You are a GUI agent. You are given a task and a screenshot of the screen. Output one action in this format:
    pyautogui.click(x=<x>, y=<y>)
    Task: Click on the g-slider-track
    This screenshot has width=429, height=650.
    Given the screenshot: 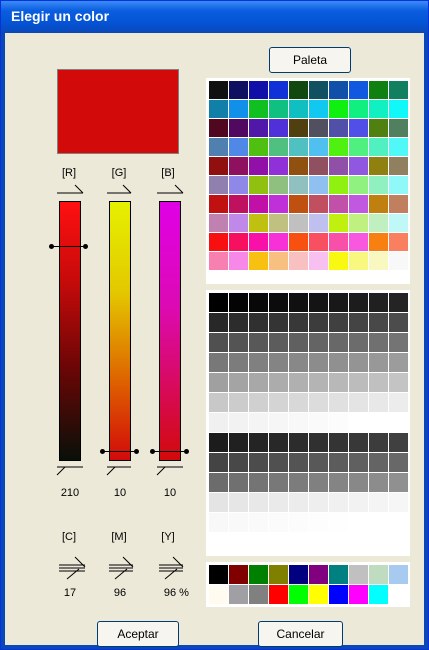 What is the action you would take?
    pyautogui.click(x=120, y=331)
    